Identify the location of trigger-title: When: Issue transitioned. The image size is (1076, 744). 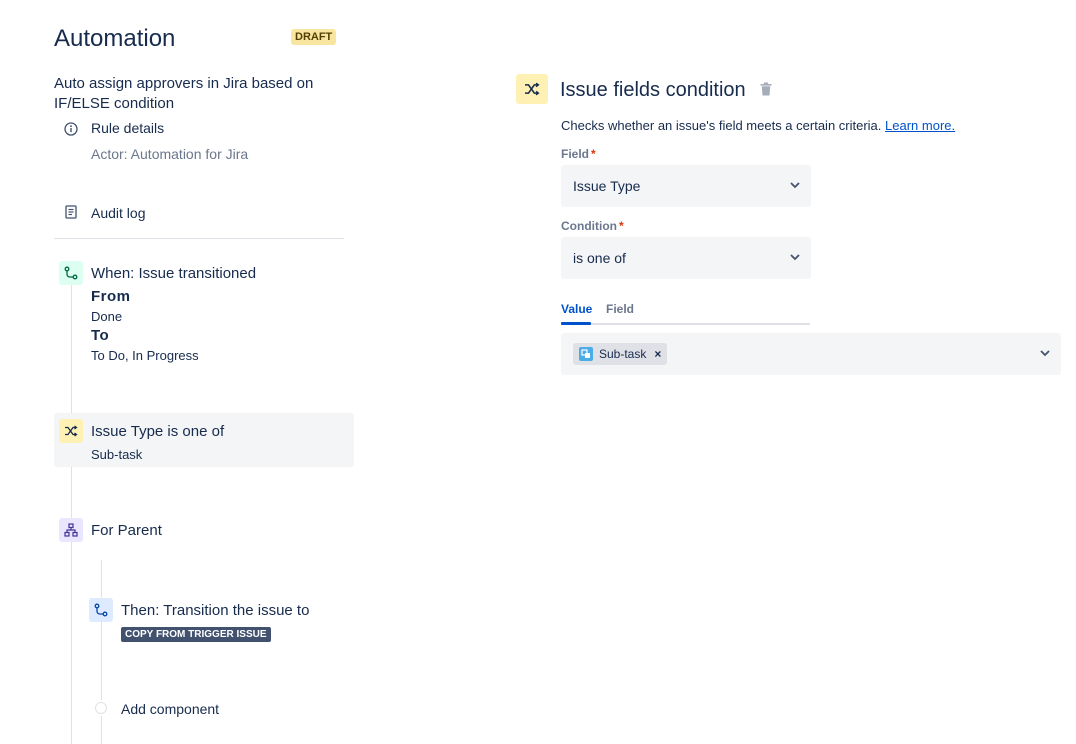
(173, 273).